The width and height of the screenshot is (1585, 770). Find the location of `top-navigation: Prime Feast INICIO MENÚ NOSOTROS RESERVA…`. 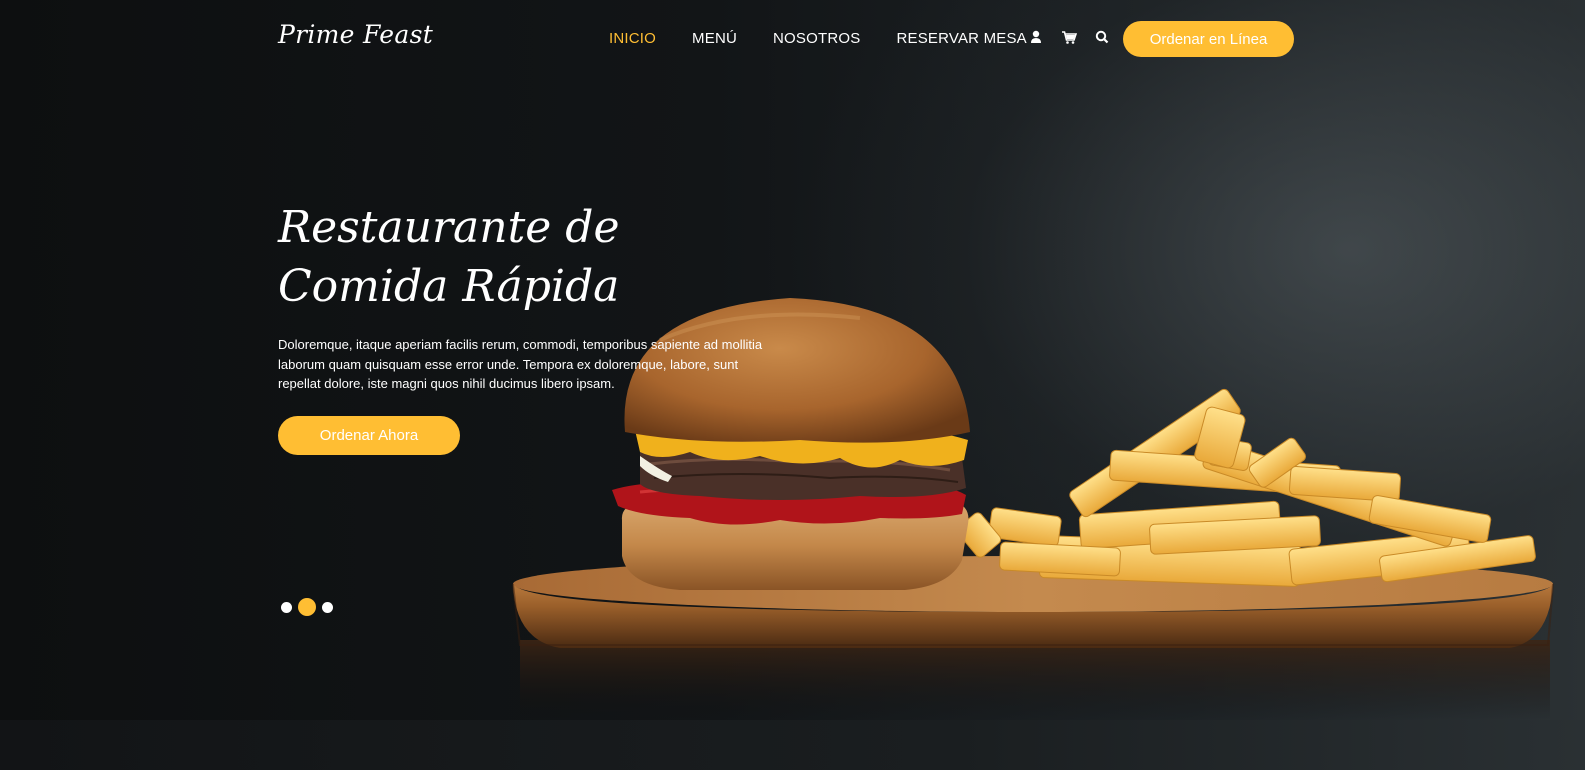

top-navigation: Prime Feast INICIO MENÚ NOSOTROS RESERVA… is located at coordinates (792, 39).